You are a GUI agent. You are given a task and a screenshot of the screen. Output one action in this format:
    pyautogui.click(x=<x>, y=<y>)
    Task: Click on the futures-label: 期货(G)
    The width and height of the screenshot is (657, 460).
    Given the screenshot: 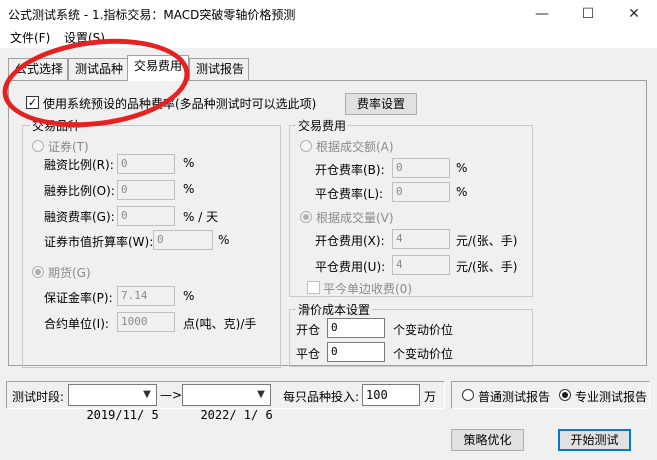 What is the action you would take?
    pyautogui.click(x=69, y=273)
    